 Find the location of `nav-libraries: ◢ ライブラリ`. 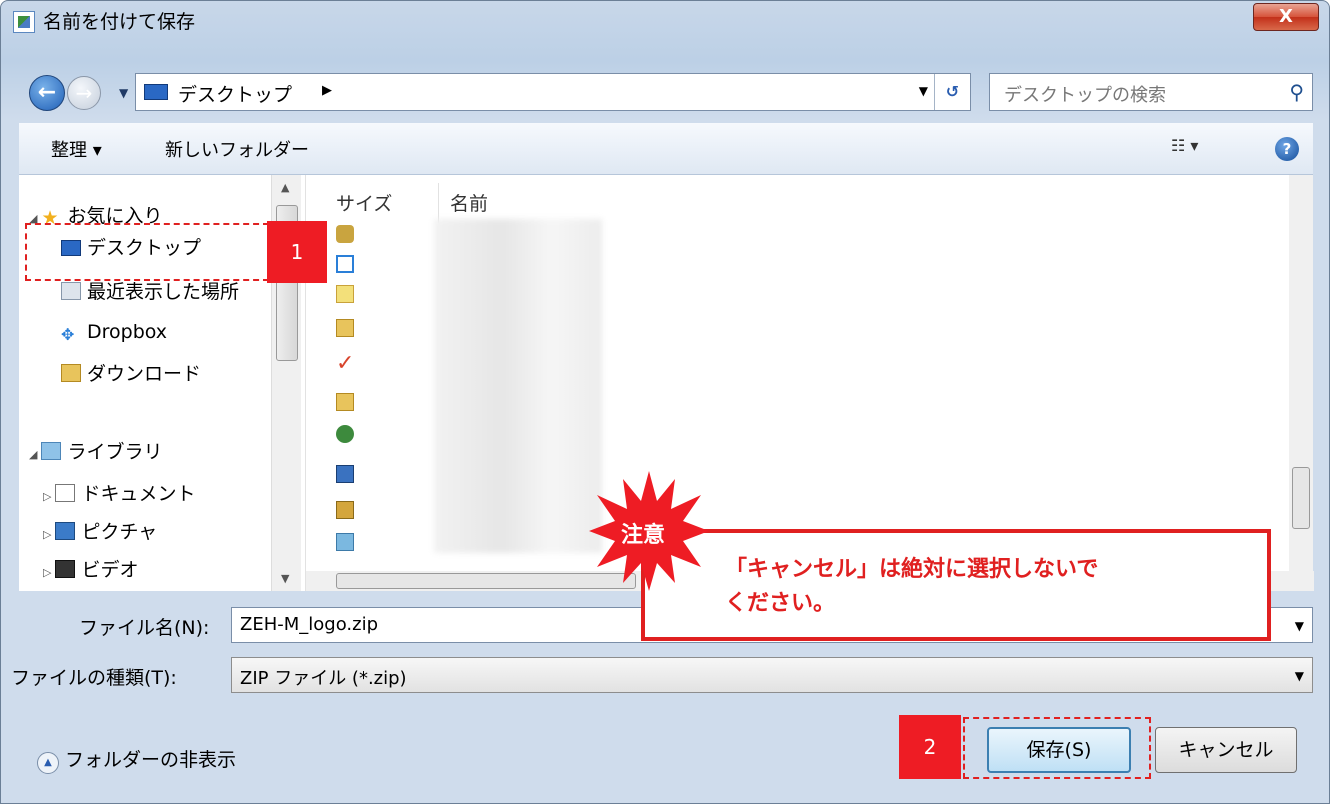

nav-libraries: ◢ ライブラリ is located at coordinates (95, 455).